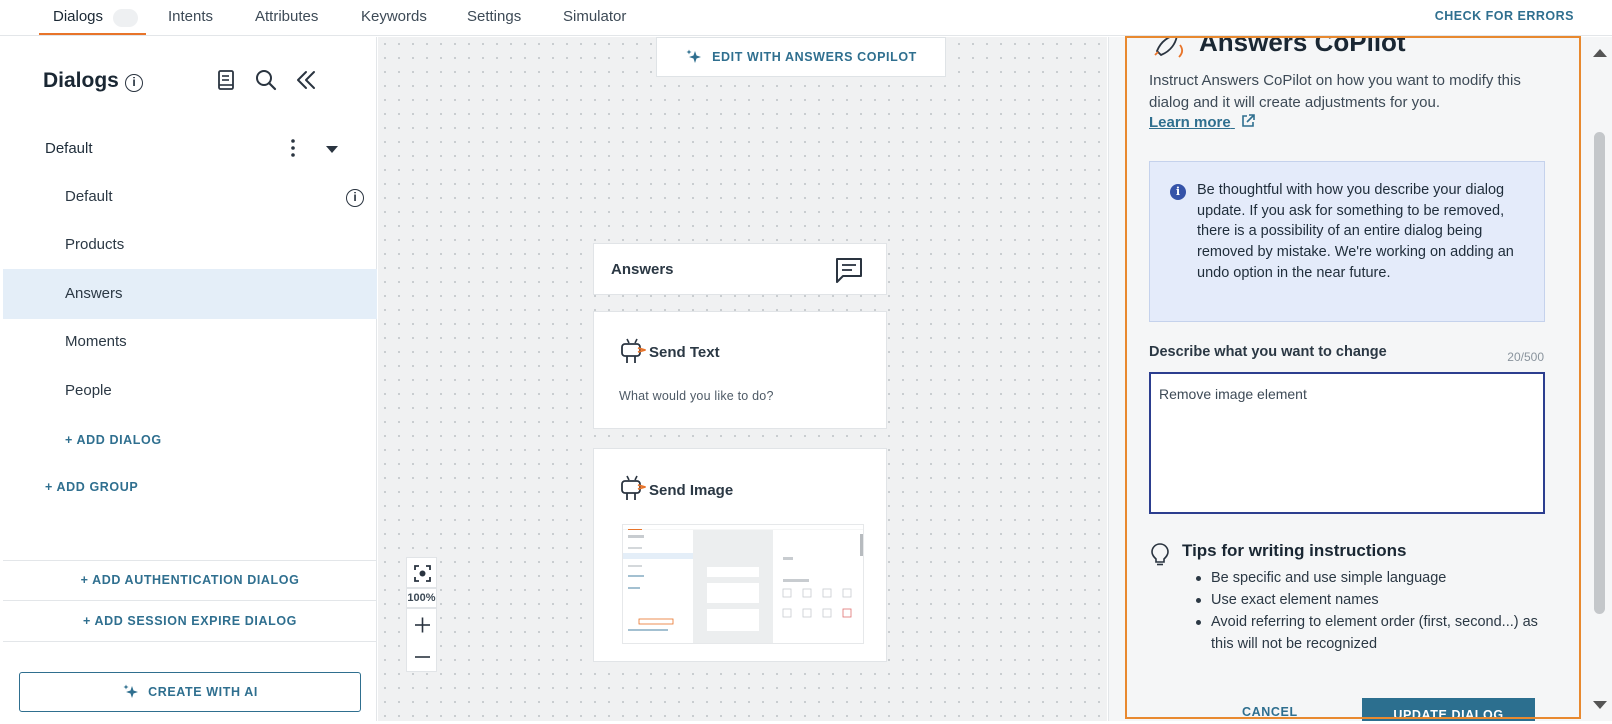 The image size is (1612, 724). I want to click on dialog-item-label: Answers, so click(94, 293).